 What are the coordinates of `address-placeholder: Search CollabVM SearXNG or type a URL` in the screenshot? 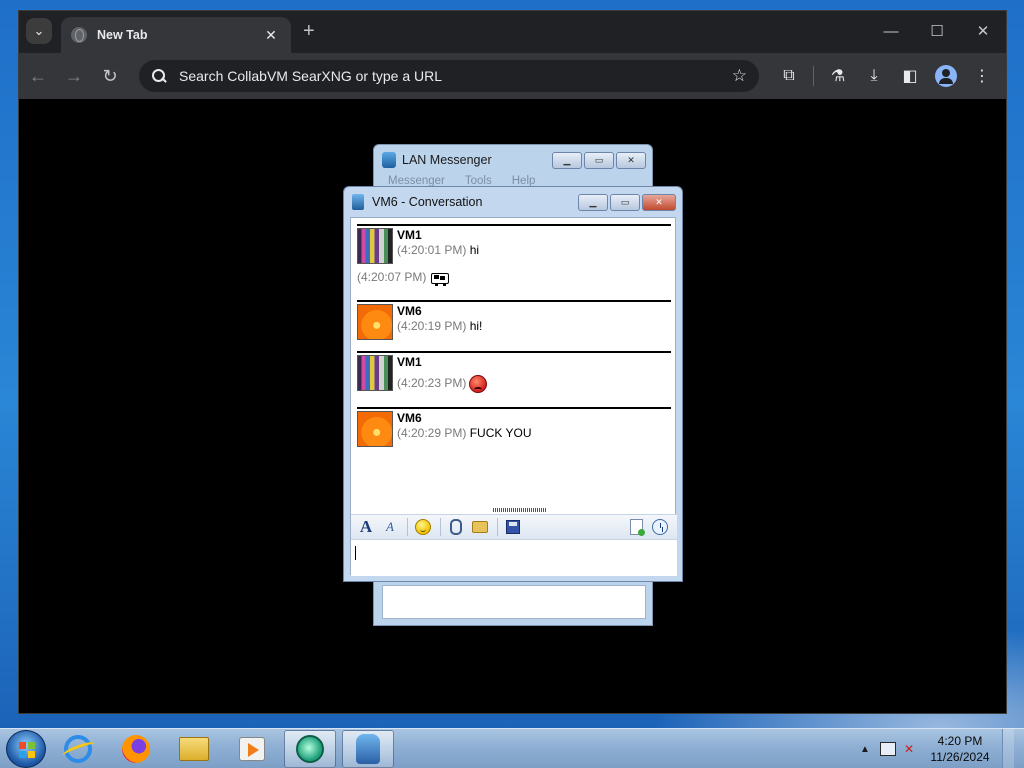 It's located at (310, 76).